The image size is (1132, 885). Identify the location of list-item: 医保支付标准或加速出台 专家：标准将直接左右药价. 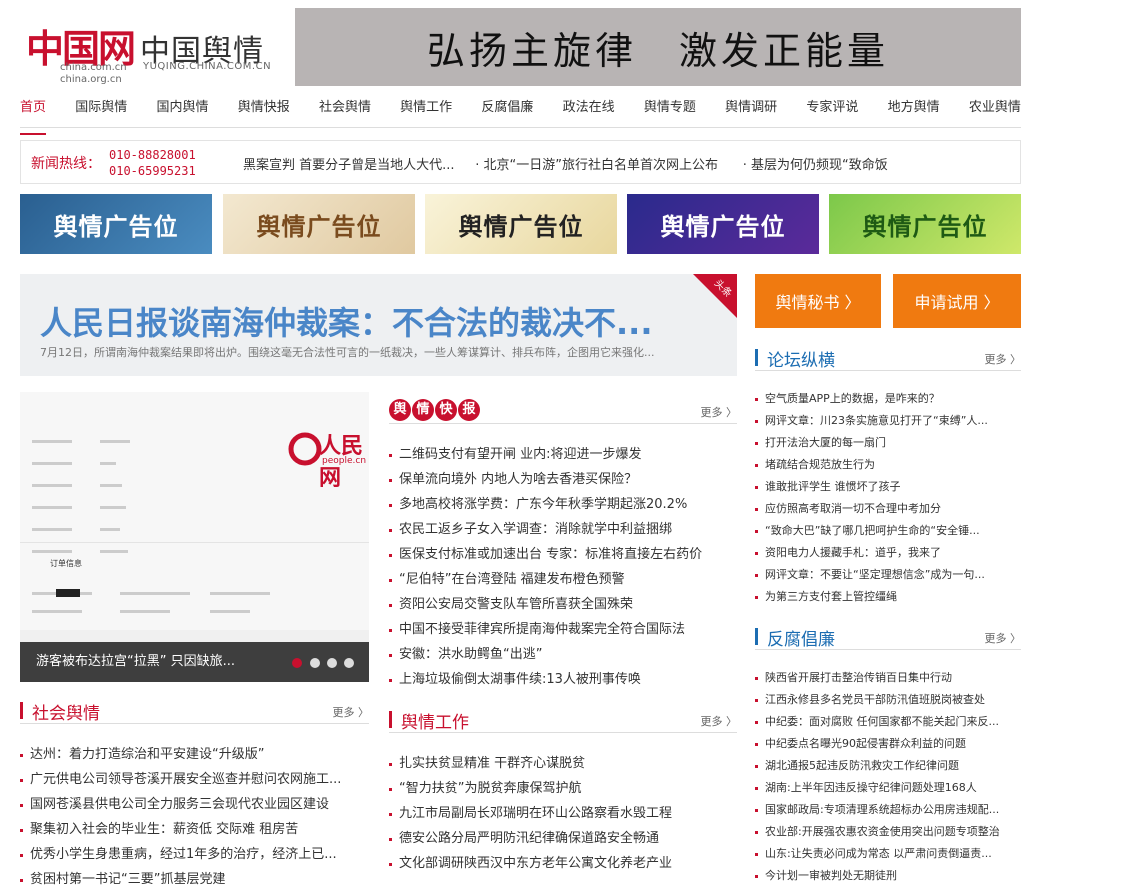
(563, 554).